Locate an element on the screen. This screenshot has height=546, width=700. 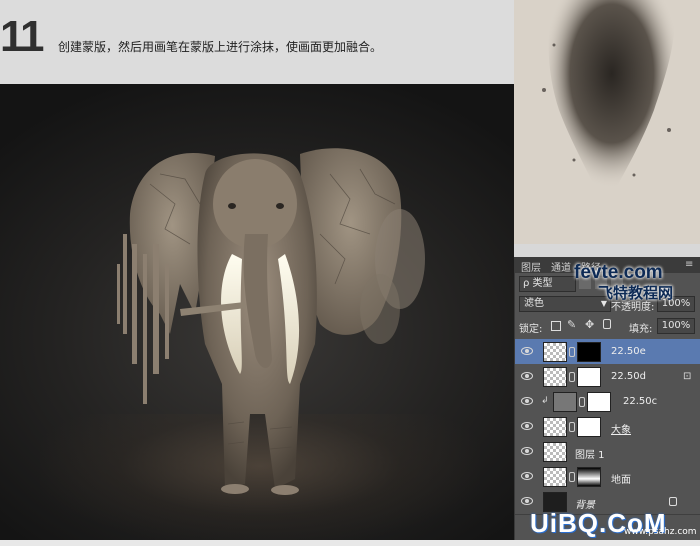
panel-menu-icon: ≡ is located at coordinates (689, 264).